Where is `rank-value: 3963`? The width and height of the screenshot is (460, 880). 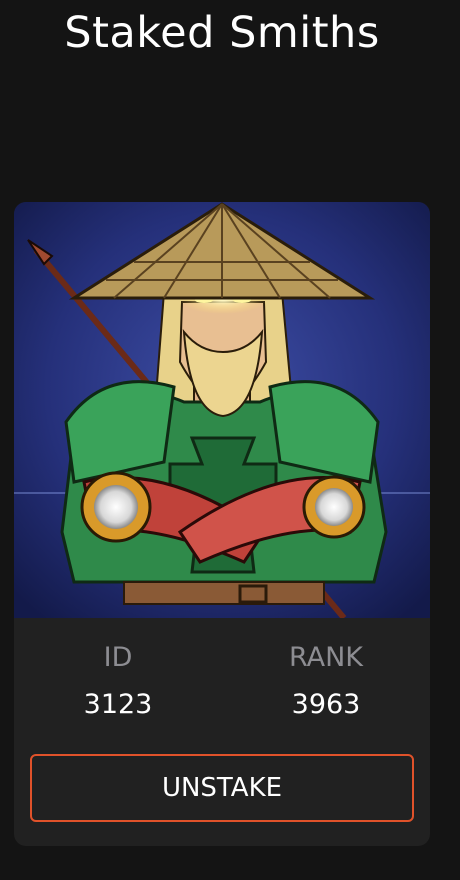 rank-value: 3963 is located at coordinates (326, 704).